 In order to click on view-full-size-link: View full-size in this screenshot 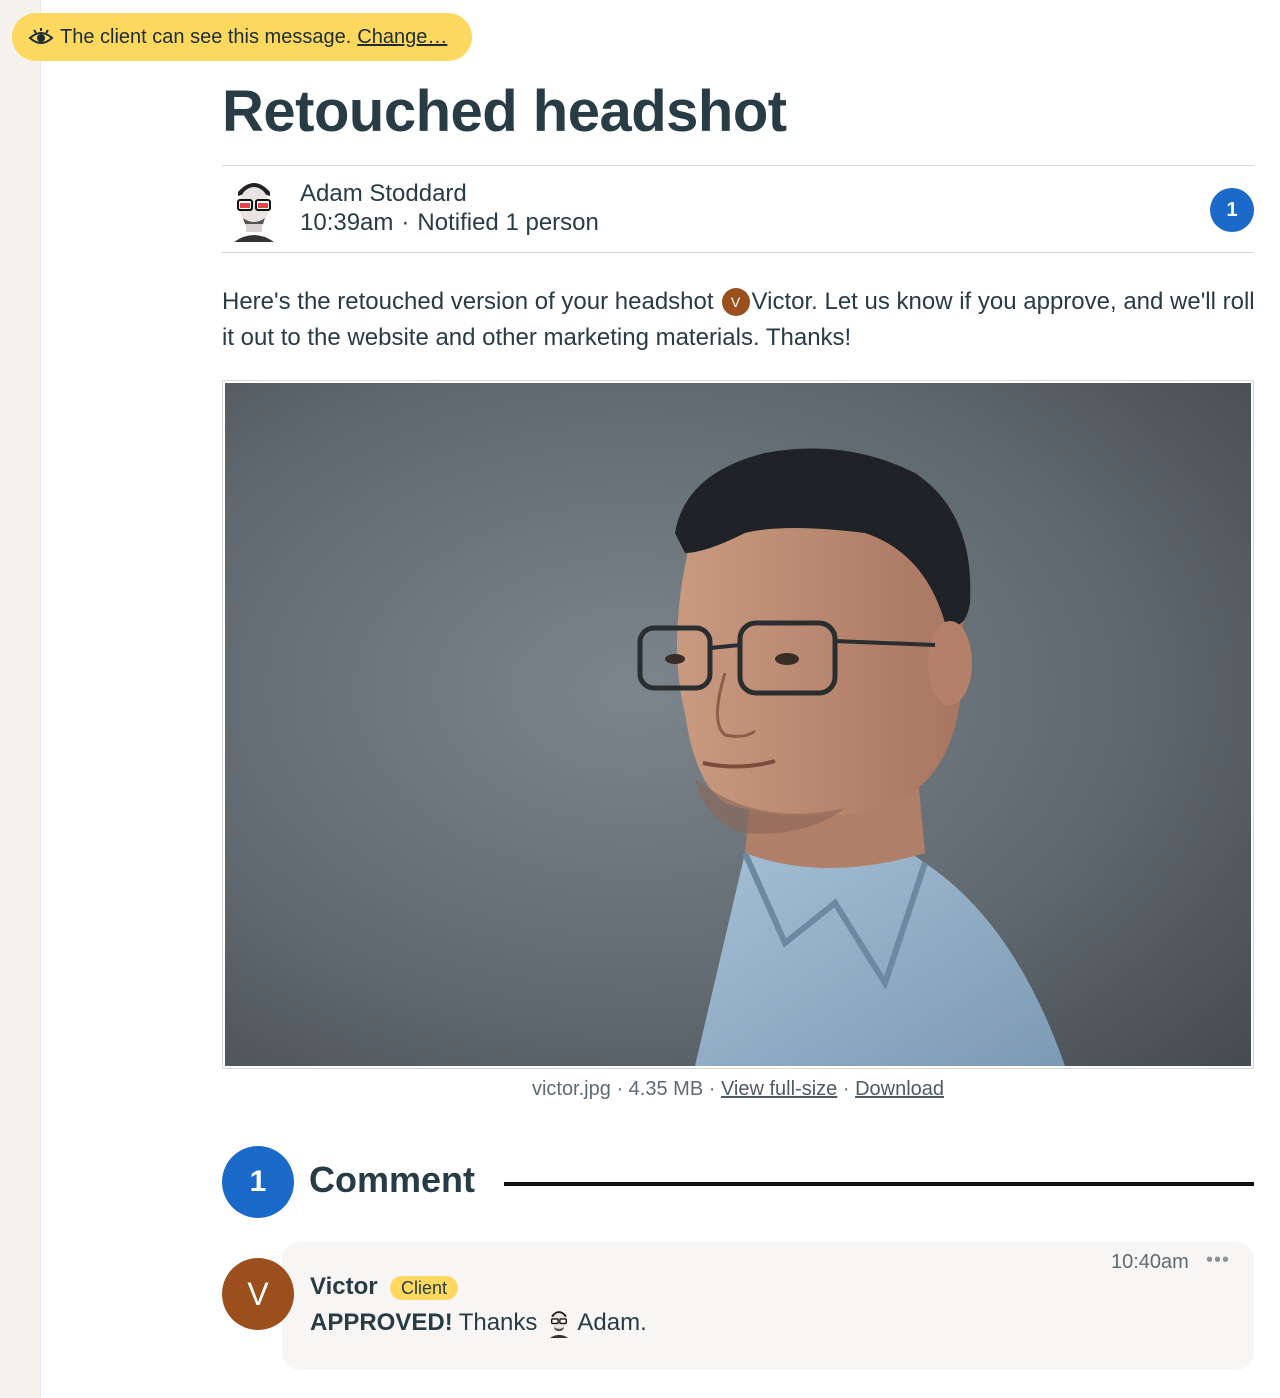, I will do `click(779, 1089)`.